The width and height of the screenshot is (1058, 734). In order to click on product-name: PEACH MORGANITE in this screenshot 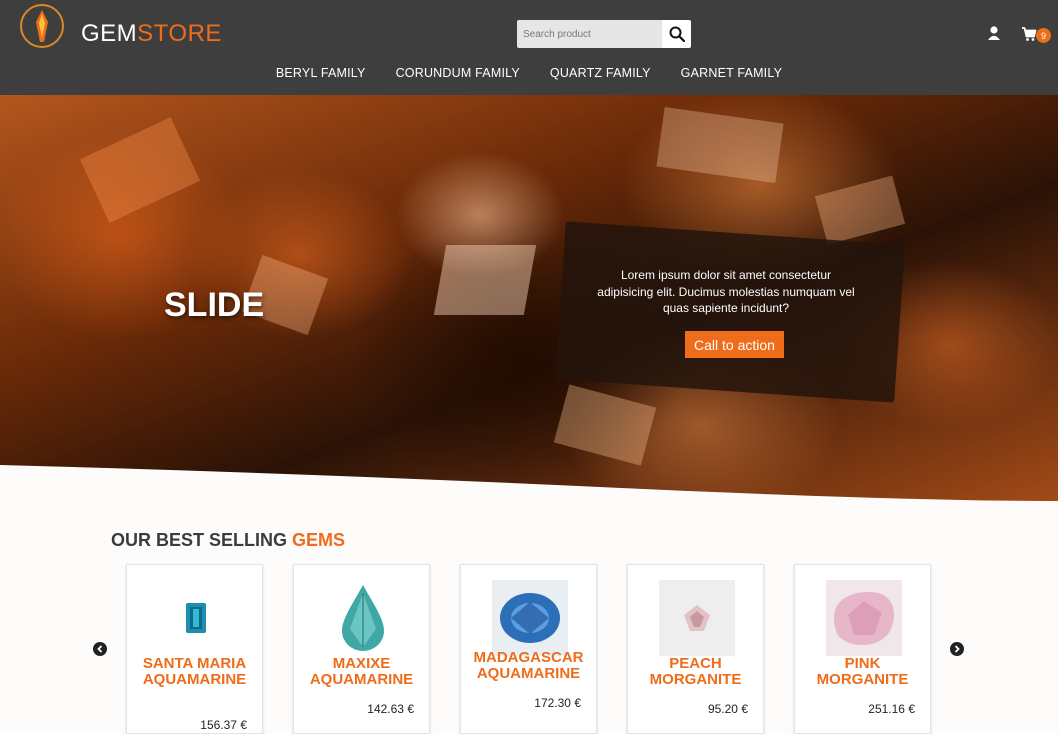, I will do `click(695, 671)`.